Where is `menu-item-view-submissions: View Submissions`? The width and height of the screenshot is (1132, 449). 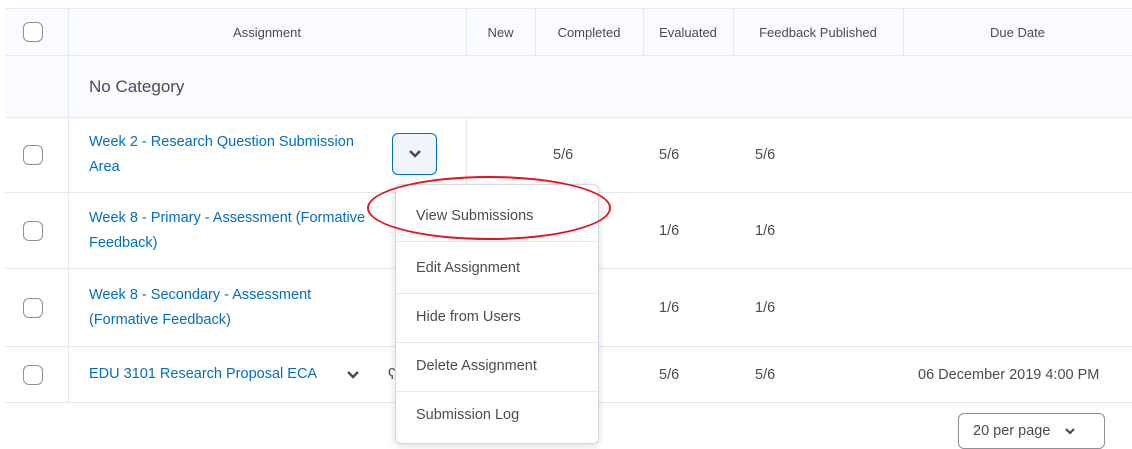
menu-item-view-submissions: View Submissions is located at coordinates (497, 216).